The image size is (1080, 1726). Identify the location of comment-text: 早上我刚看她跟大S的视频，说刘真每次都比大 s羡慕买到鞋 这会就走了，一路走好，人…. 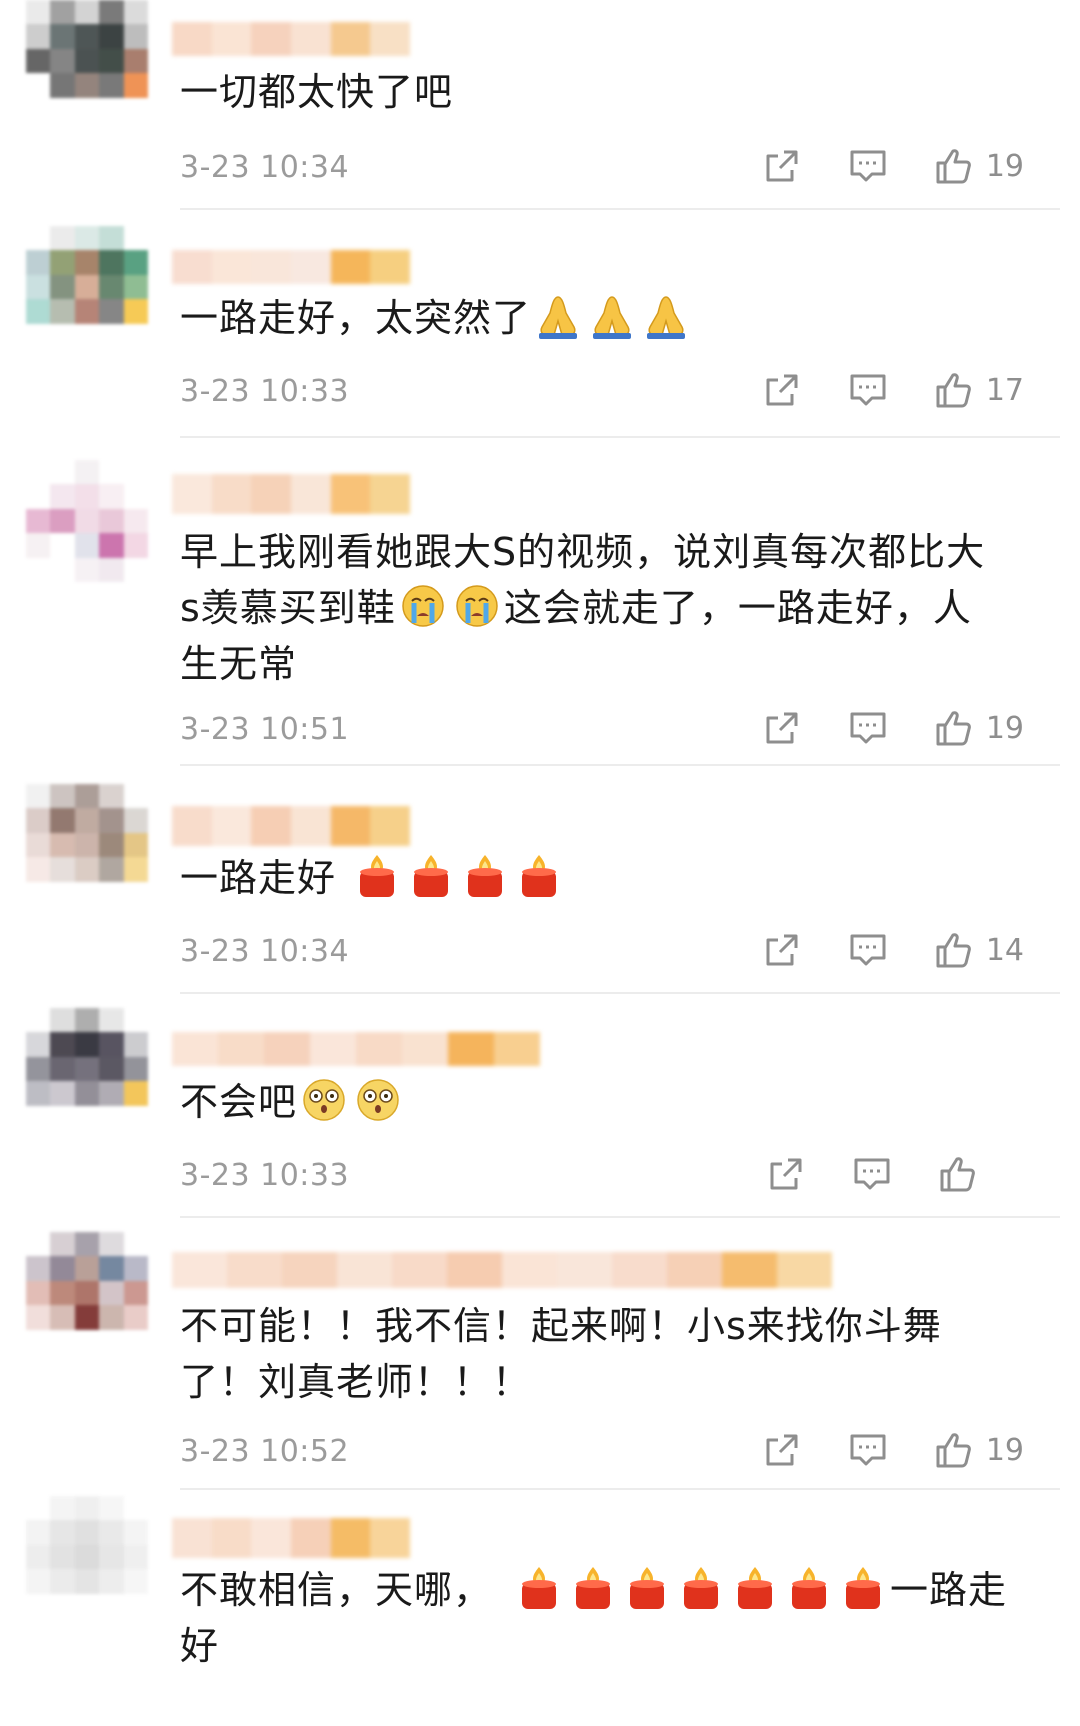
(600, 608).